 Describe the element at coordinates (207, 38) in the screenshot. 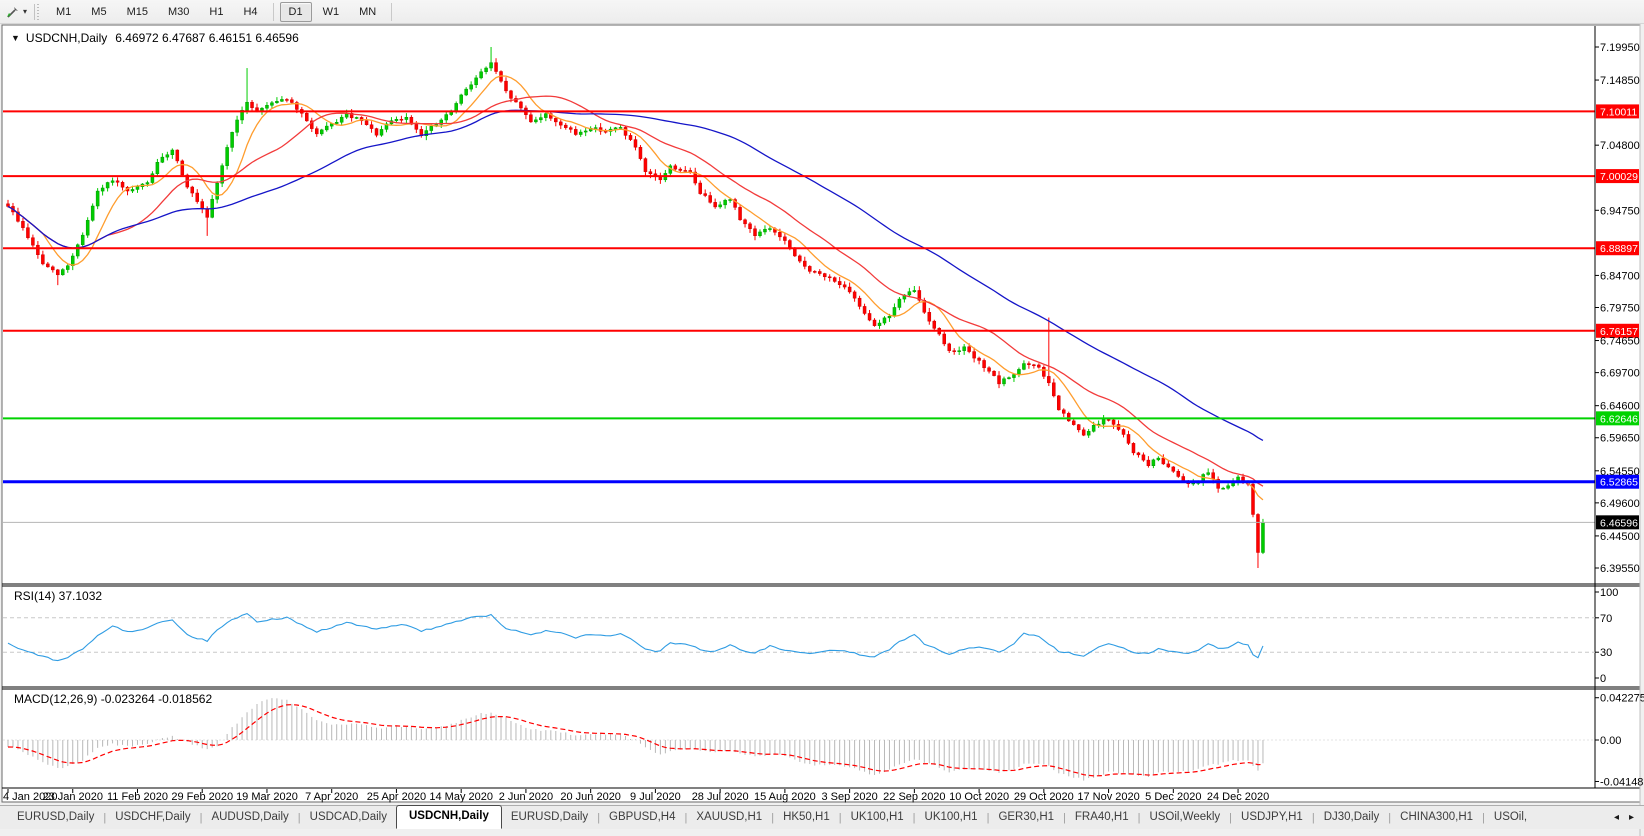

I see `chart-ohlc-values: 6.46972 6.47687 6.46151 6.46596` at that location.